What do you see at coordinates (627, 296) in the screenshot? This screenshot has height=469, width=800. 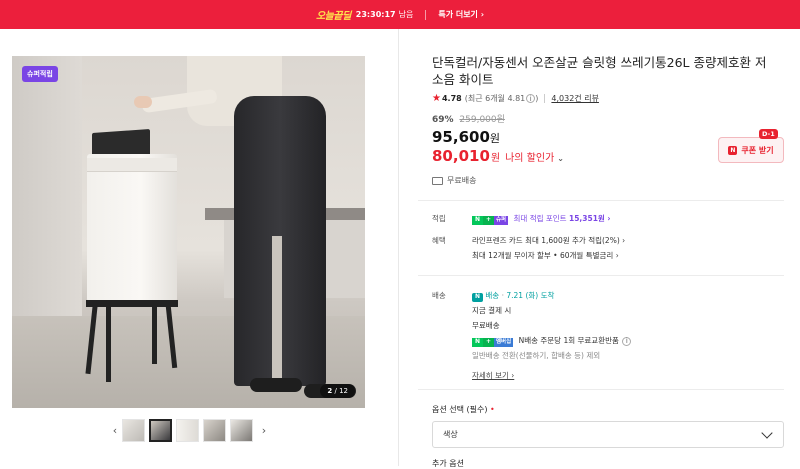 I see `arrival-line: N 배송 · 7.21 (화) 도착` at bounding box center [627, 296].